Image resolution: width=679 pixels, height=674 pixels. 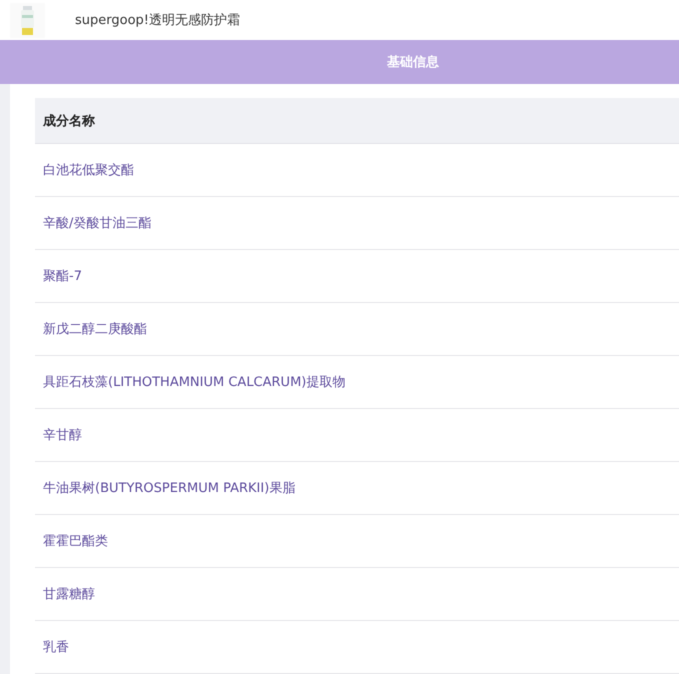 What do you see at coordinates (95, 329) in the screenshot?
I see `ingredient-link: 新戊二醇二庚酸酯` at bounding box center [95, 329].